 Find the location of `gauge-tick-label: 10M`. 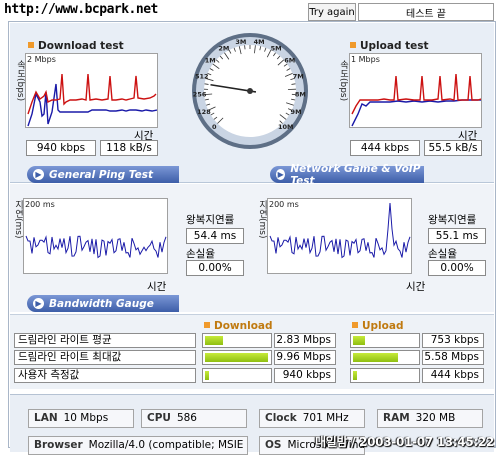

gauge-tick-label: 10M is located at coordinates (286, 127).